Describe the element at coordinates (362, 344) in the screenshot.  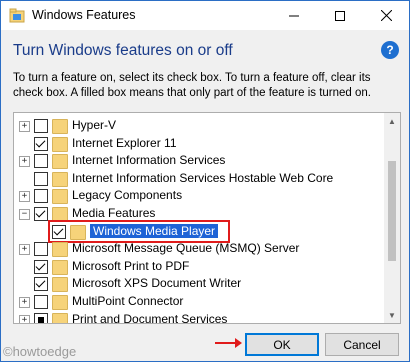
I see `cancel-button: Cancel` at that location.